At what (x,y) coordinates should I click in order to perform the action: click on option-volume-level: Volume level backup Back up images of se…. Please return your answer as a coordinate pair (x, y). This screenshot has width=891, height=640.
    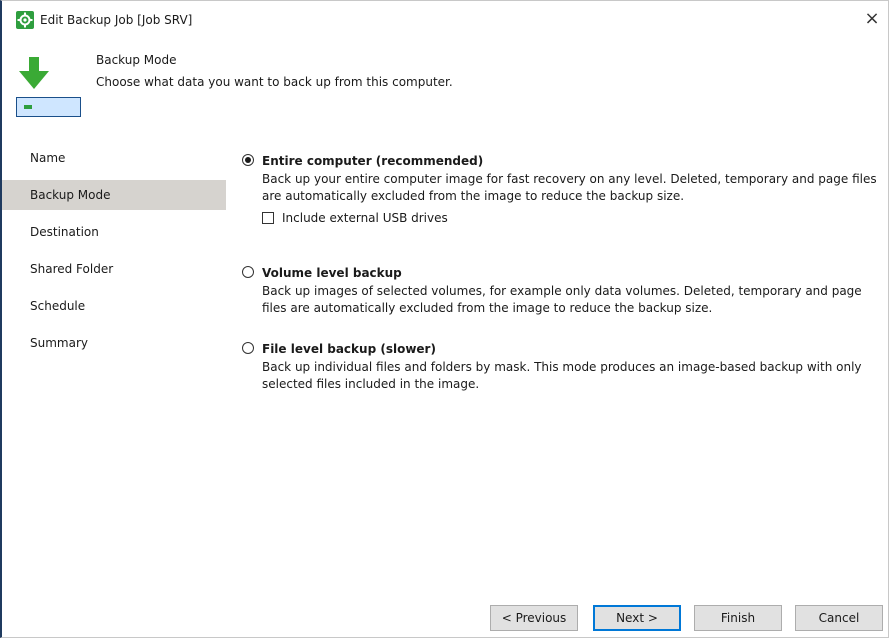
    Looking at the image, I should click on (560, 290).